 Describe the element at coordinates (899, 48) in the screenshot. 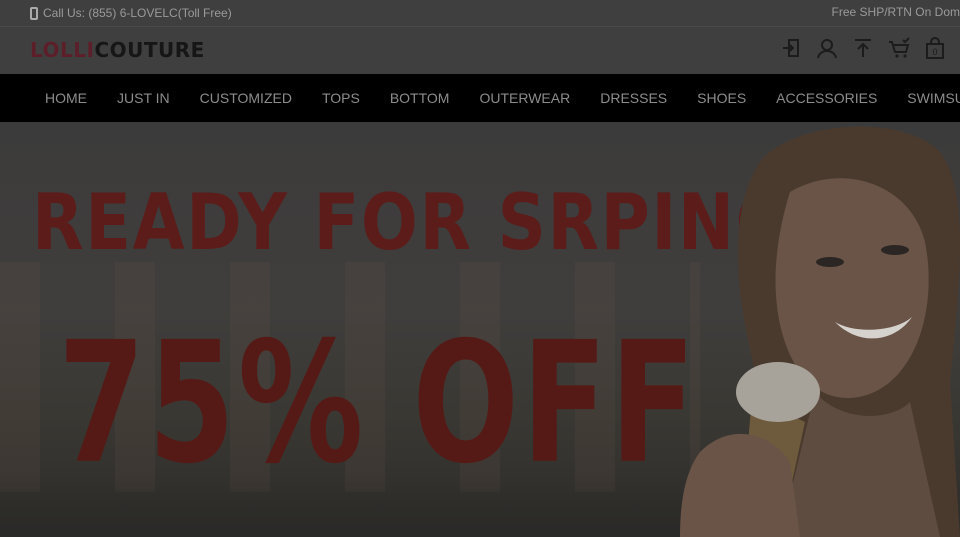

I see `wishlist-cart-icon` at that location.